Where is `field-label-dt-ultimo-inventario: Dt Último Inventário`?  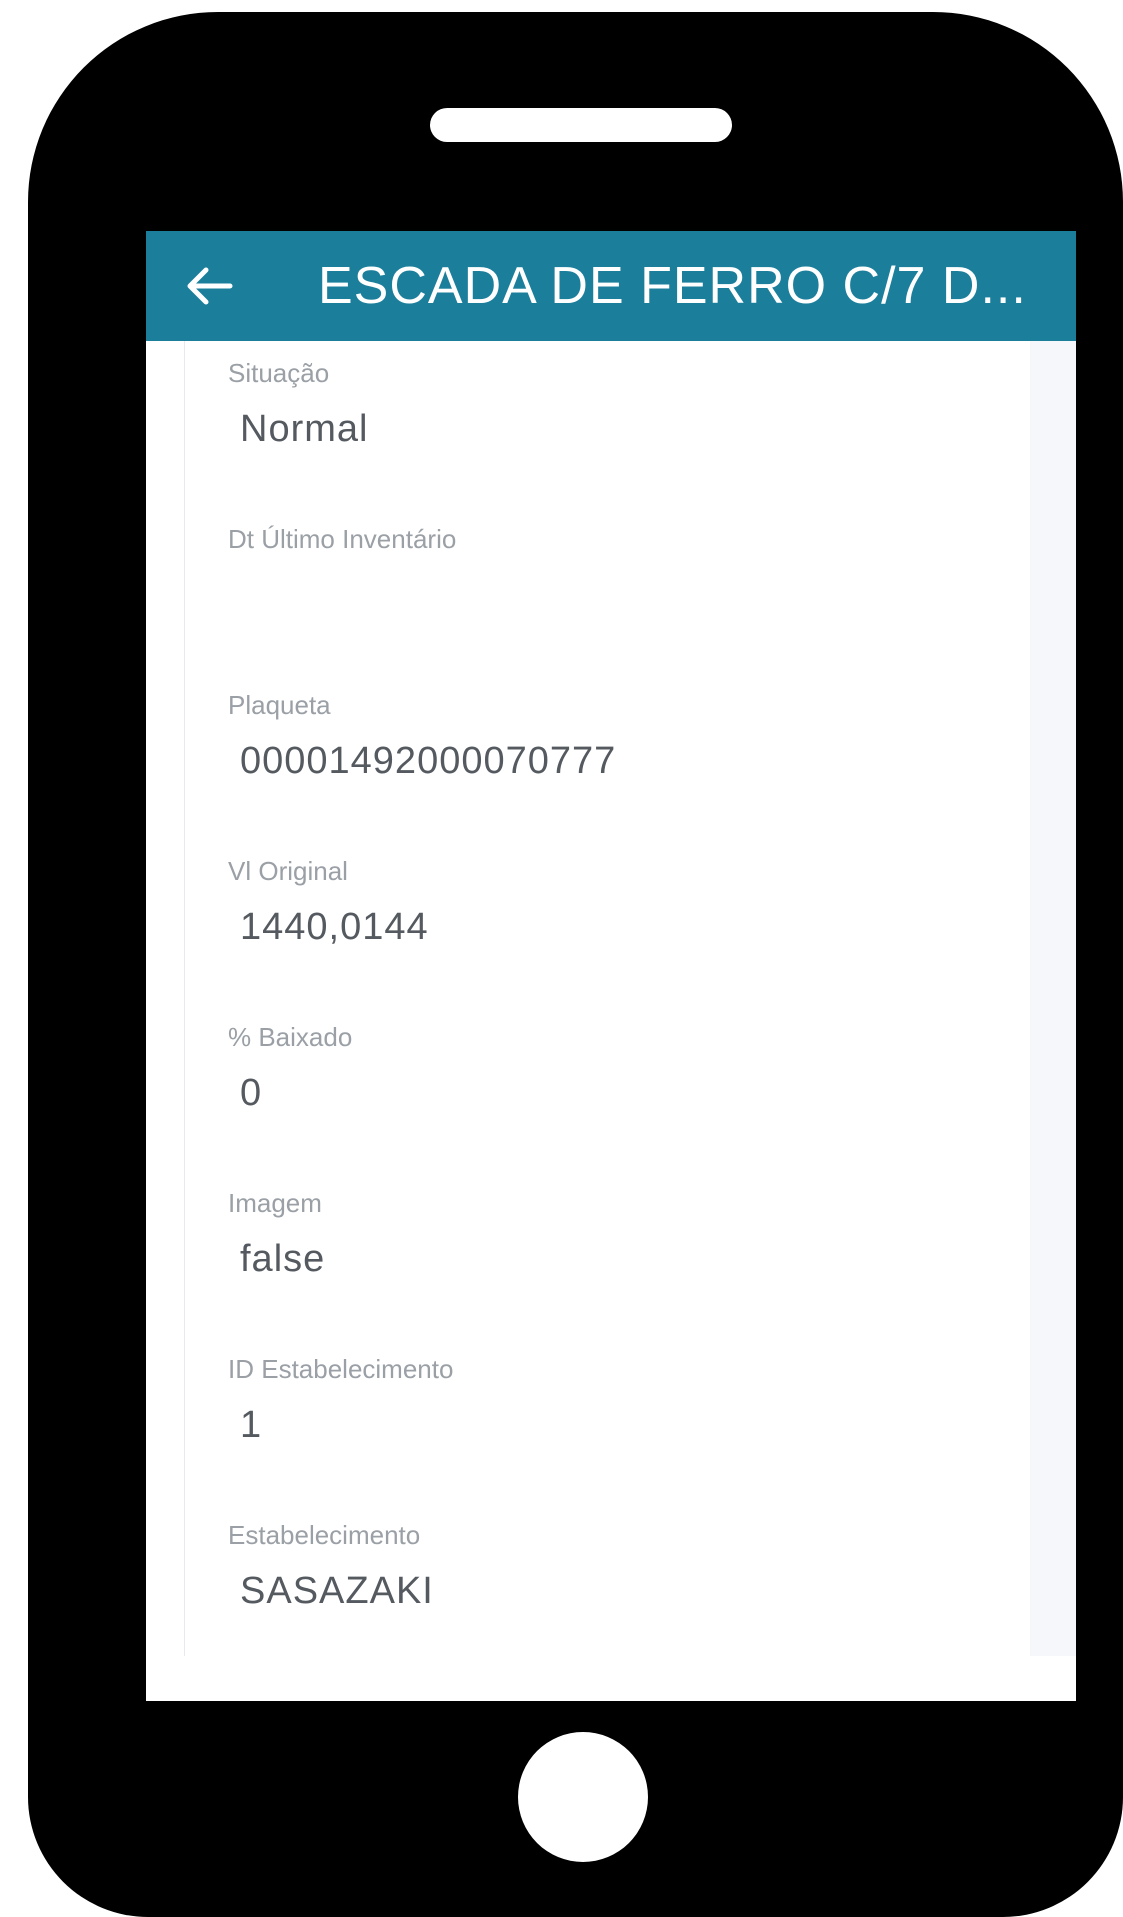
field-label-dt-ultimo-inventario: Dt Último Inventário is located at coordinates (342, 539).